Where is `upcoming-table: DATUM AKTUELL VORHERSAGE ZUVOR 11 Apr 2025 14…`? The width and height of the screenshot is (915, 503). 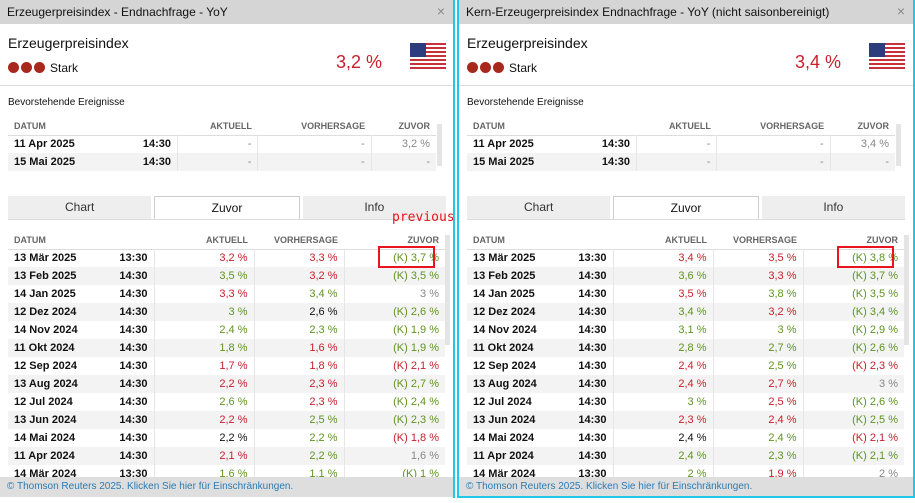 upcoming-table: DATUM AKTUELL VORHERSAGE ZUVOR 11 Apr 2025 14… is located at coordinates (681, 144).